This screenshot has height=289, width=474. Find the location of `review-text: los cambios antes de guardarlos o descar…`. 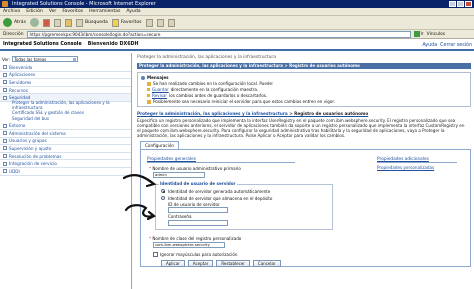

review-text: los cambios antes de guardarlos o descar… is located at coordinates (218, 95).